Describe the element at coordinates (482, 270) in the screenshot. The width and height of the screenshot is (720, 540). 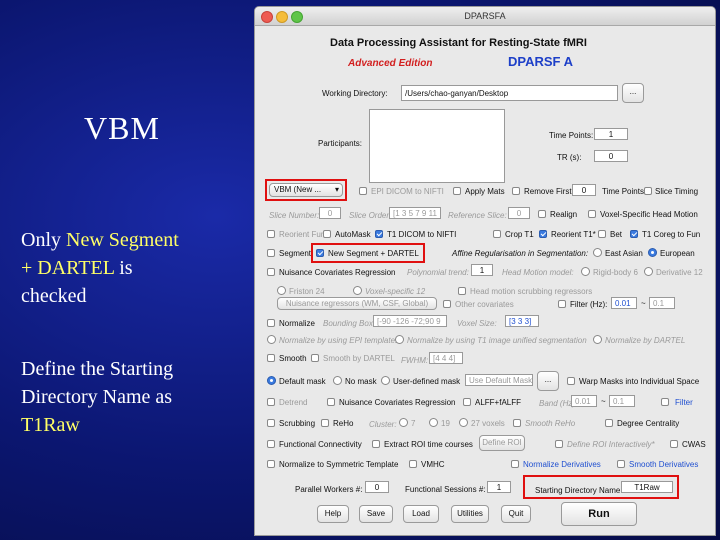
I see `polynomial-trend-input: 1` at that location.